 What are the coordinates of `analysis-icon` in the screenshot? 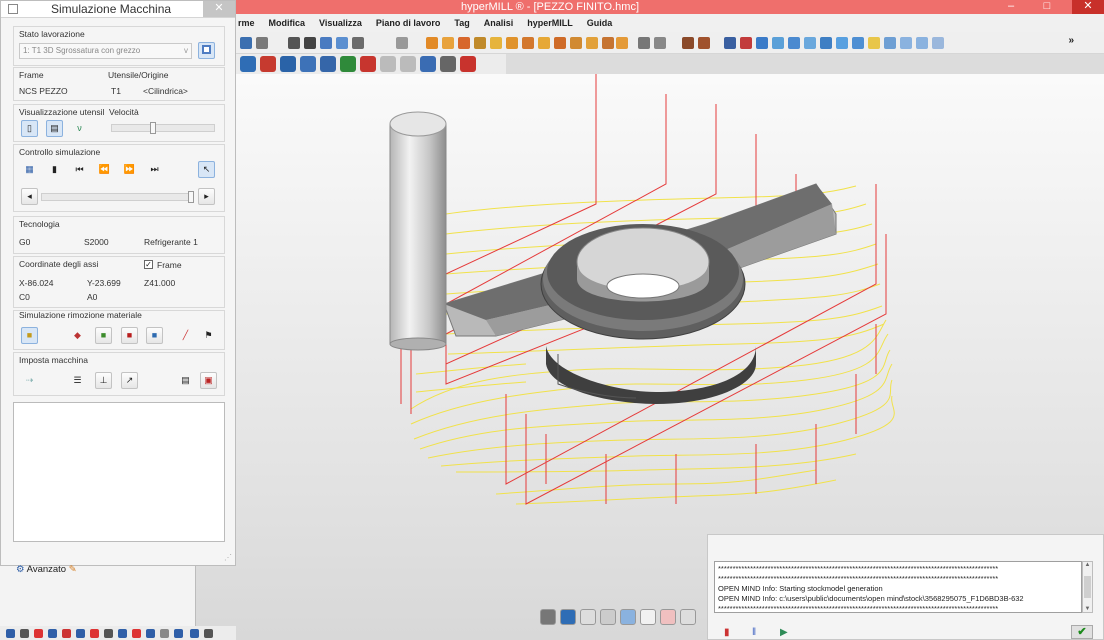 It's located at (730, 43).